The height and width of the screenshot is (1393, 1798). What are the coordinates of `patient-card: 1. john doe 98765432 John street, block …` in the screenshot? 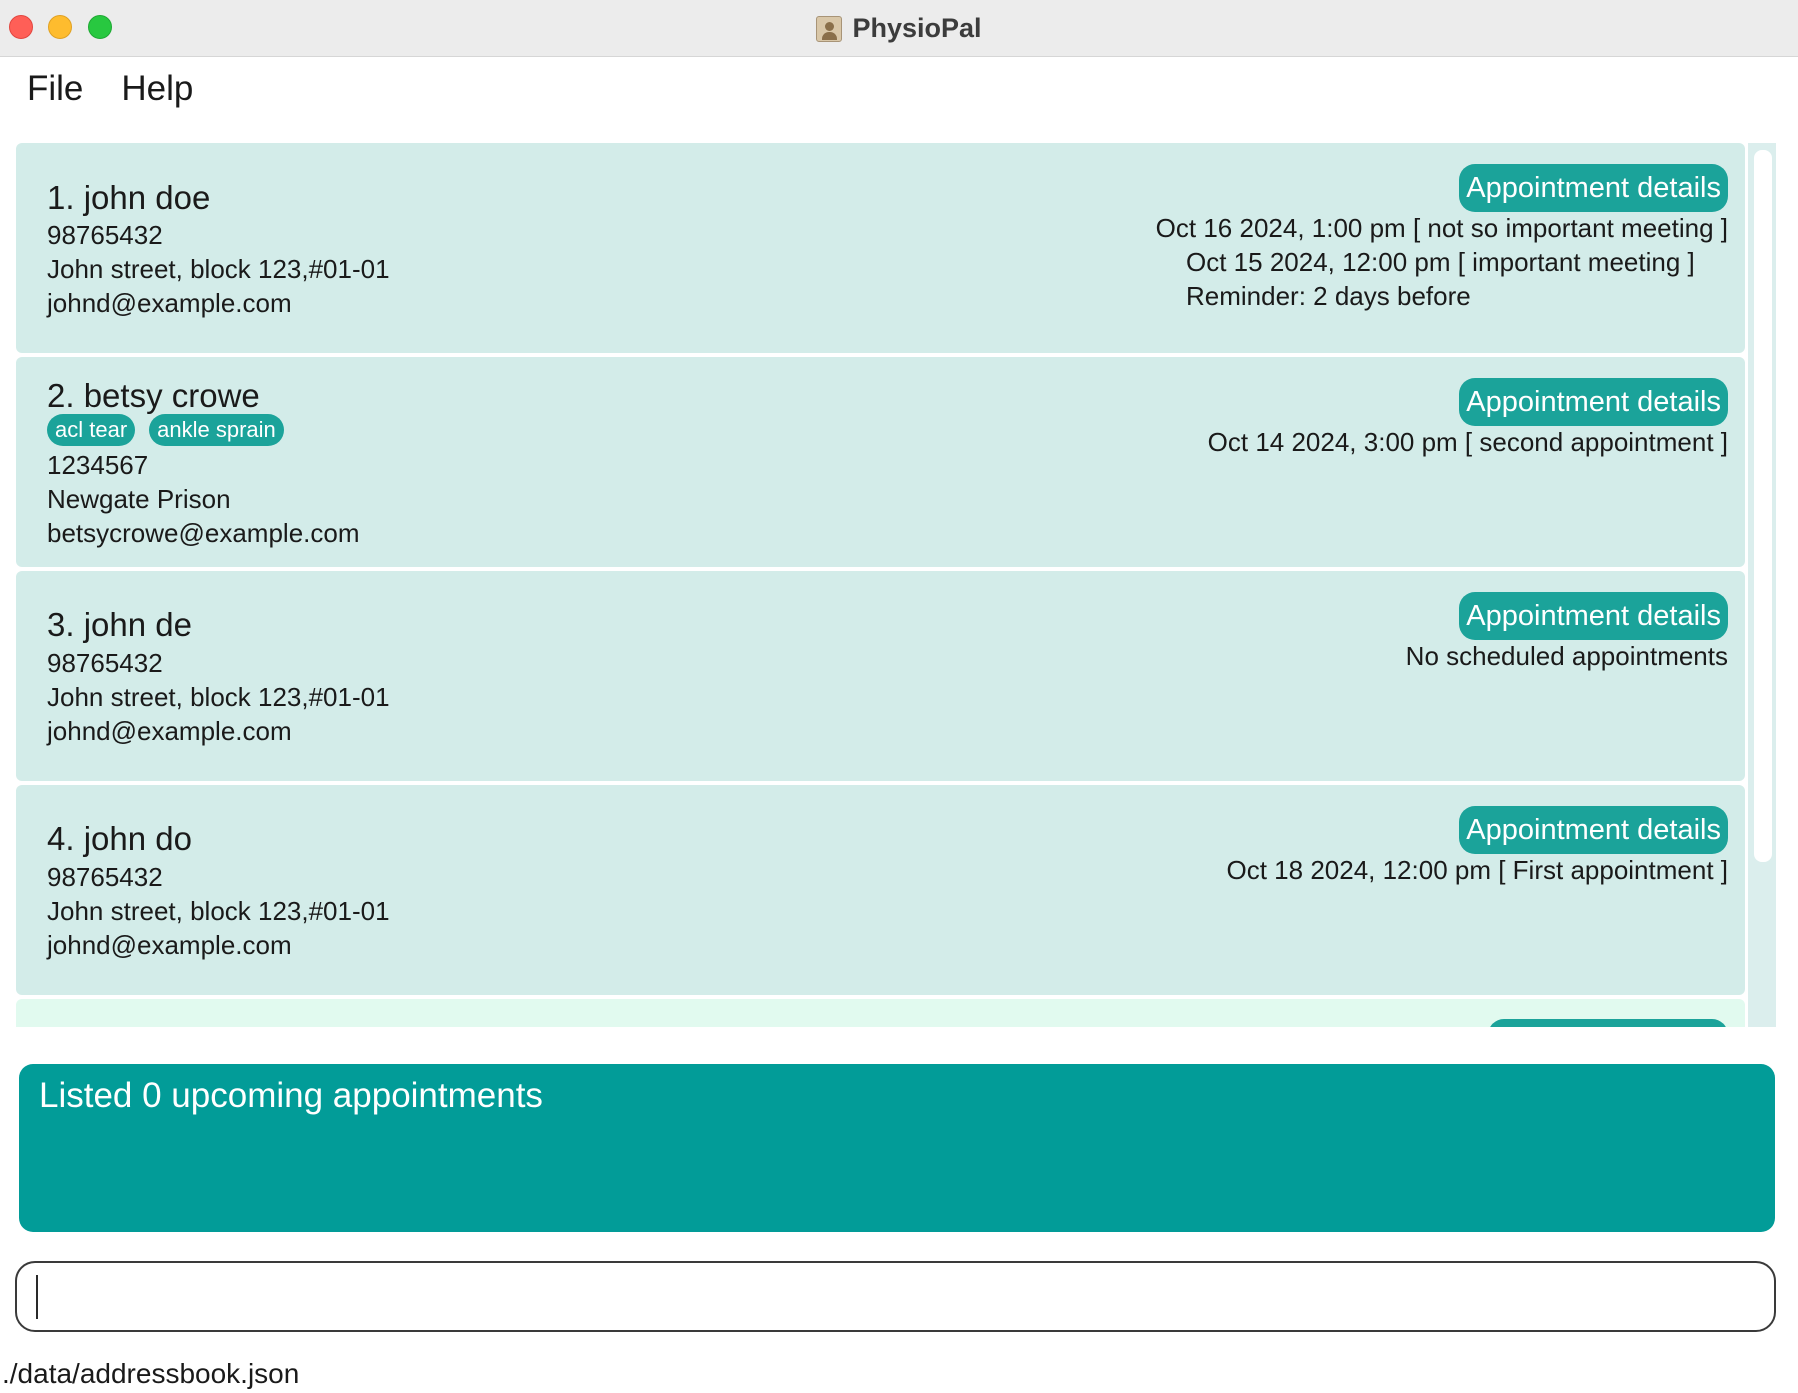 It's located at (880, 248).